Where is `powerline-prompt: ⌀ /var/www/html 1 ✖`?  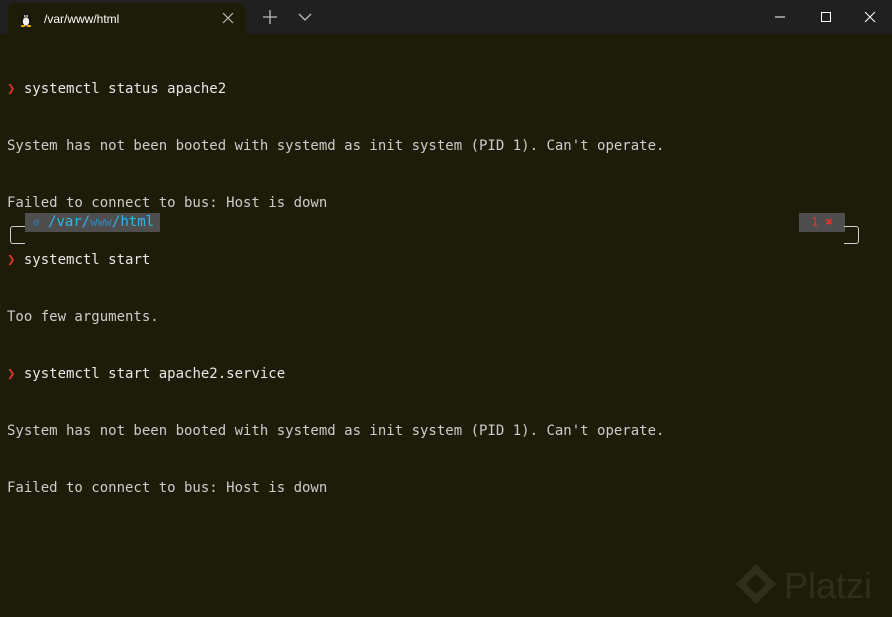
powerline-prompt: ⌀ /var/www/html 1 ✖ is located at coordinates (434, 228).